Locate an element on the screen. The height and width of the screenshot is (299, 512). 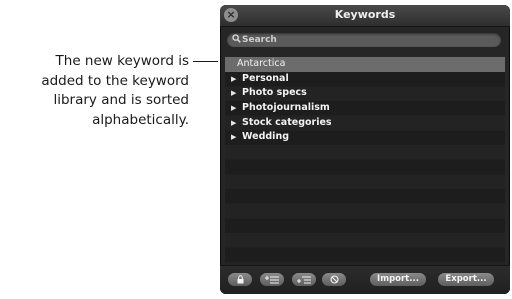
titlebar: × Keywords is located at coordinates (365, 16).